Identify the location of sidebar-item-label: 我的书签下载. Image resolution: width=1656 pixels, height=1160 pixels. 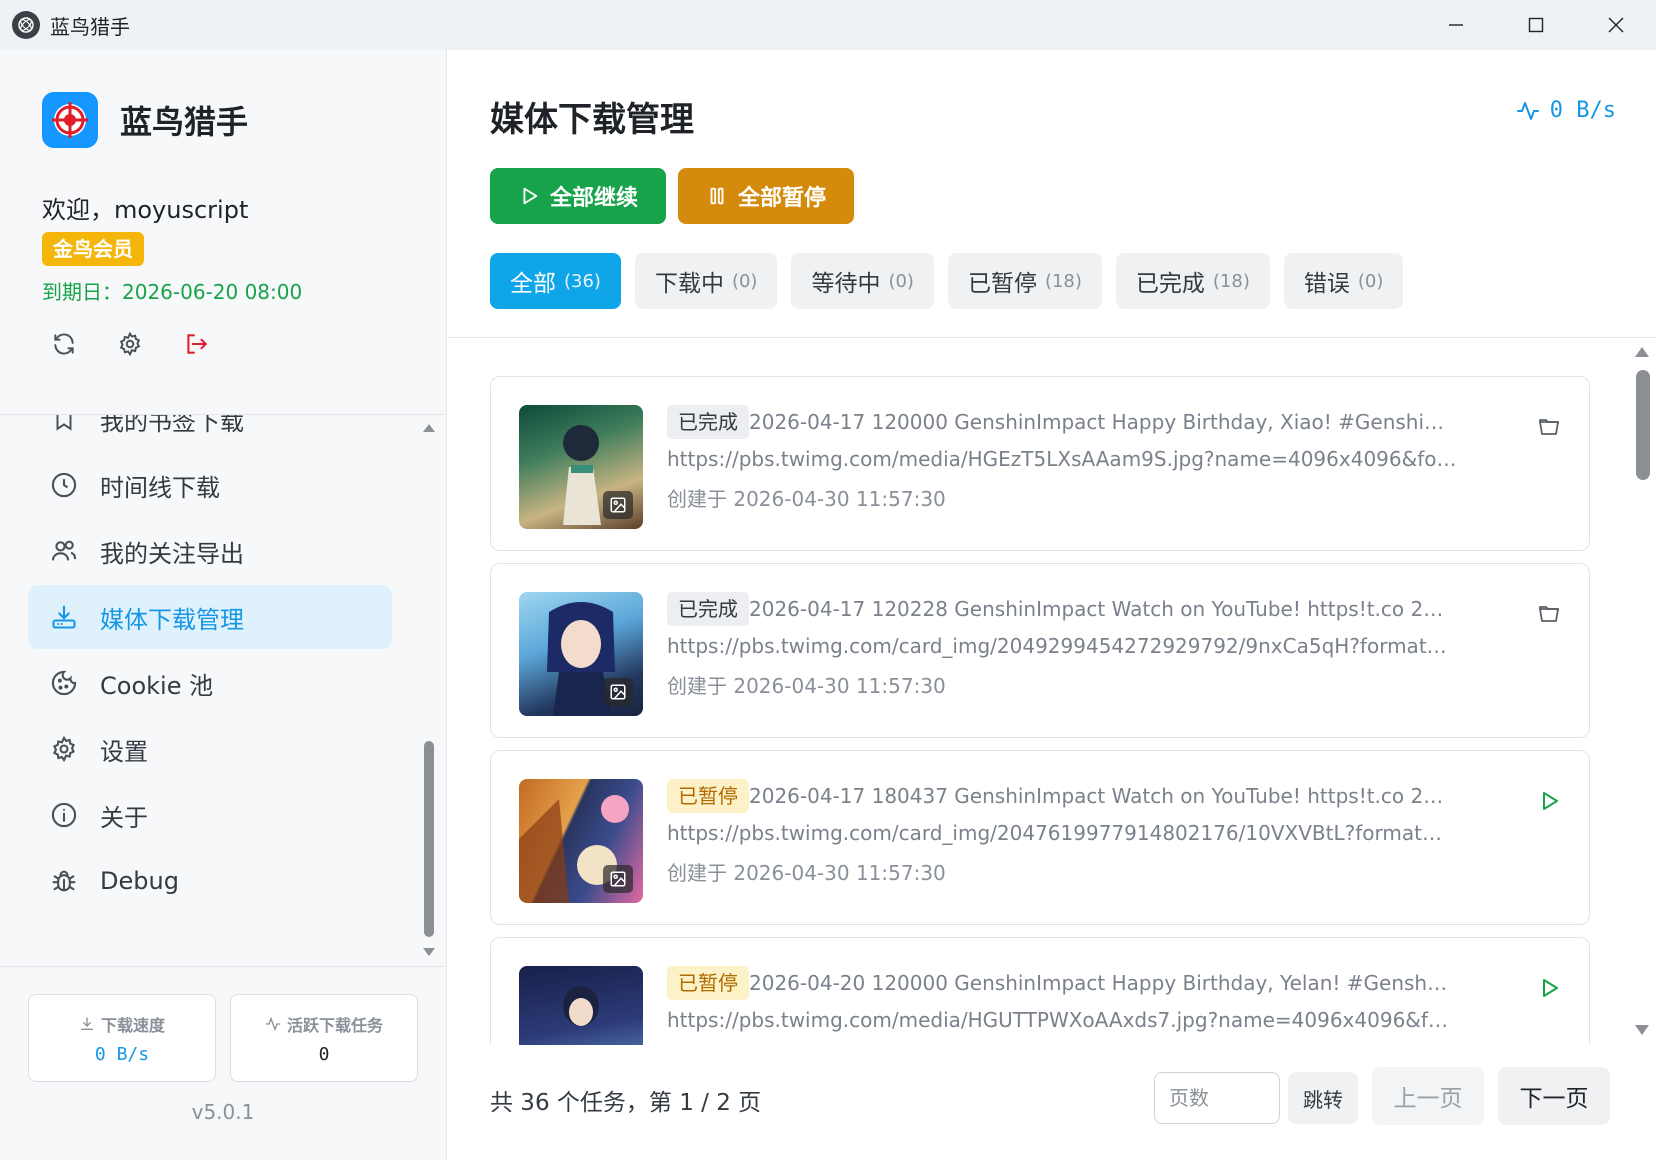
(172, 425).